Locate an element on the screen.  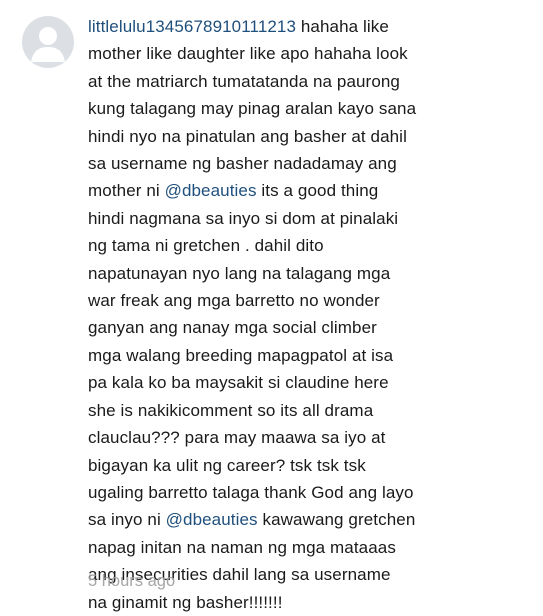
default-user-avatar-icon is located at coordinates (48, 42).